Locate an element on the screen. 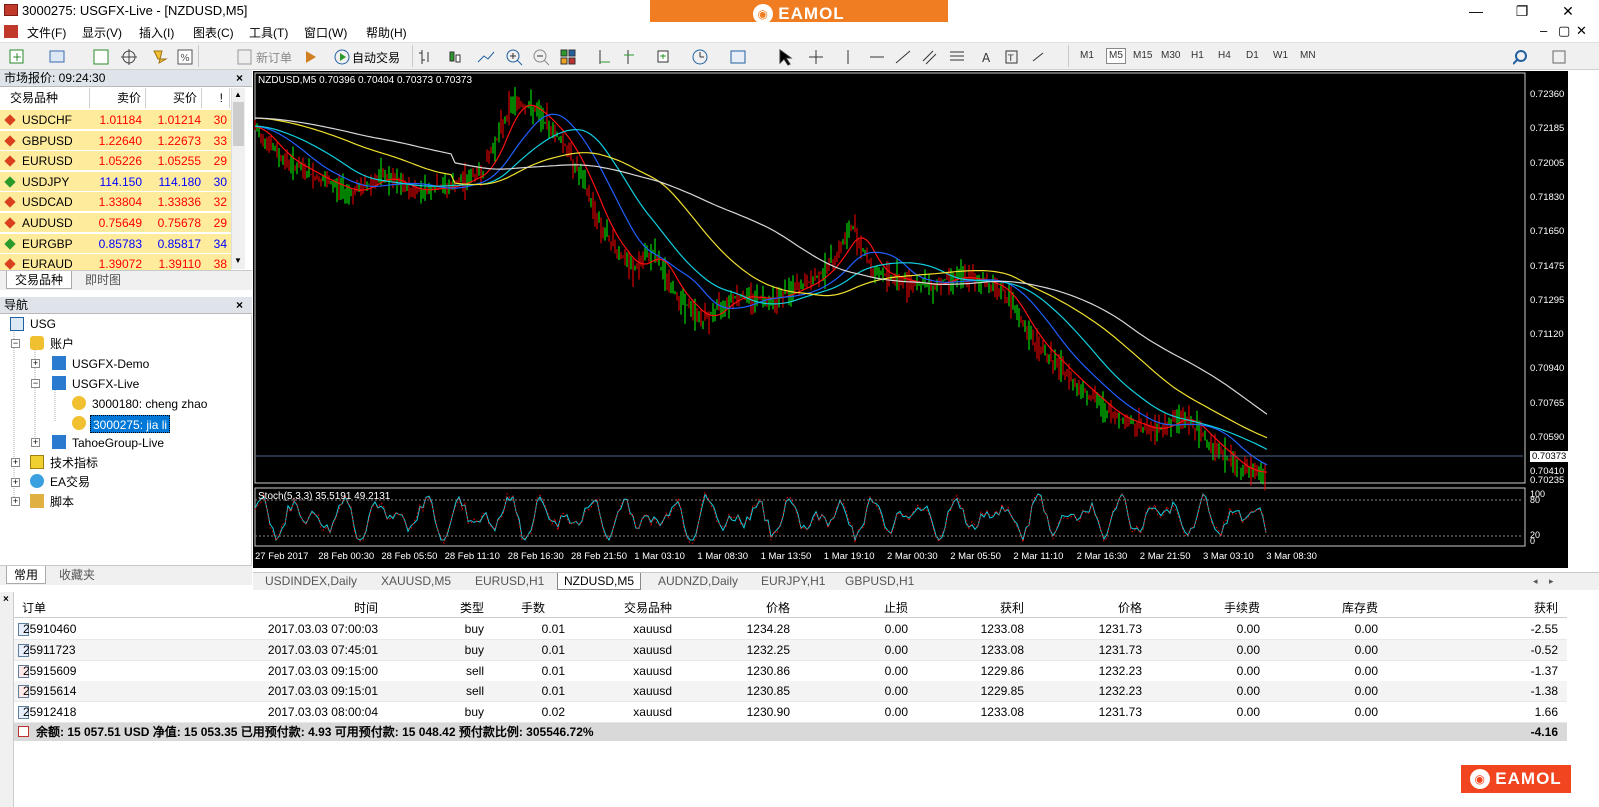 The height and width of the screenshot is (807, 1599). market-watch-row: USDJPY 114.150 114.180 30 is located at coordinates (115, 181).